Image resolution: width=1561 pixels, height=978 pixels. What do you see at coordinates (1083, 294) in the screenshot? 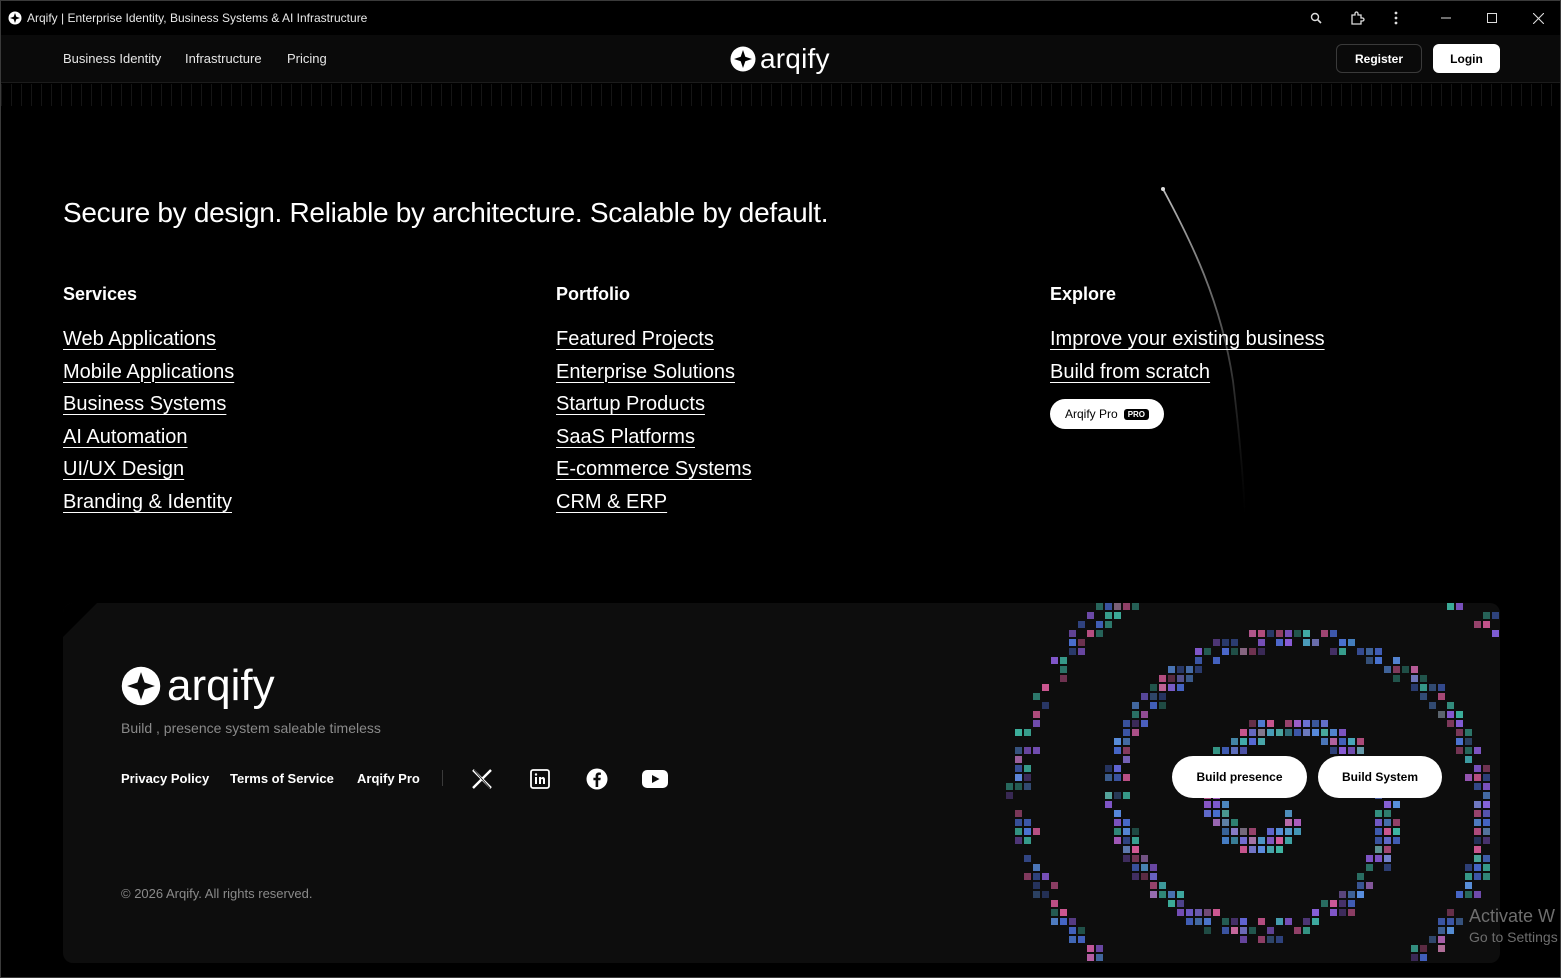
I see `explore-heading: Explore` at bounding box center [1083, 294].